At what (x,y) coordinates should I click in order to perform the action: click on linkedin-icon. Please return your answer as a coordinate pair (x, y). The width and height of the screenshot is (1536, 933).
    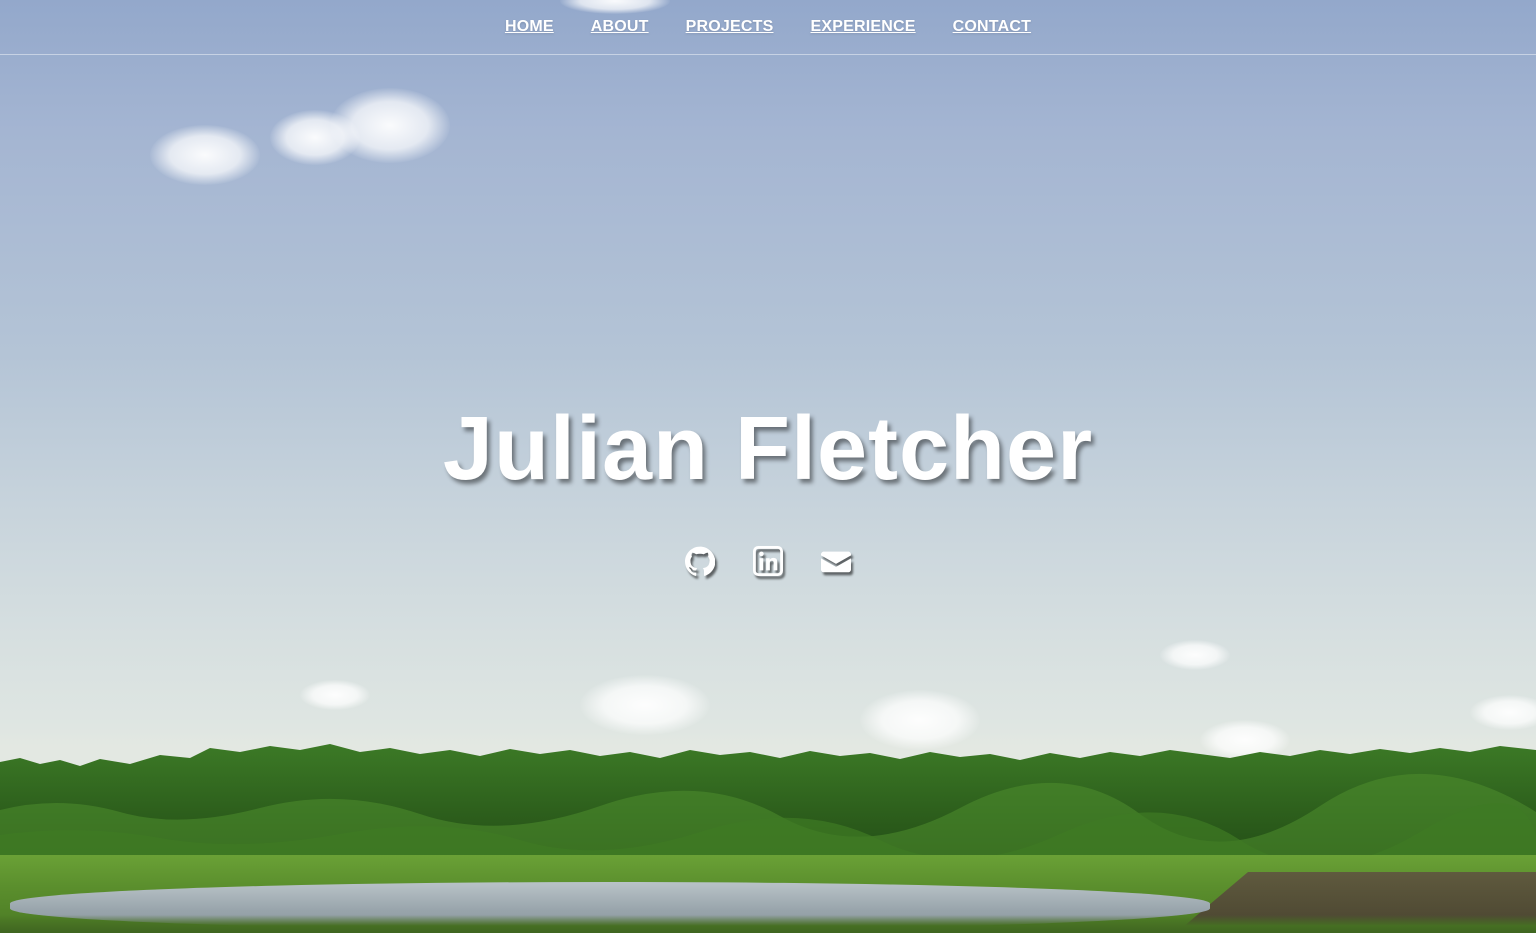
    Looking at the image, I should click on (768, 561).